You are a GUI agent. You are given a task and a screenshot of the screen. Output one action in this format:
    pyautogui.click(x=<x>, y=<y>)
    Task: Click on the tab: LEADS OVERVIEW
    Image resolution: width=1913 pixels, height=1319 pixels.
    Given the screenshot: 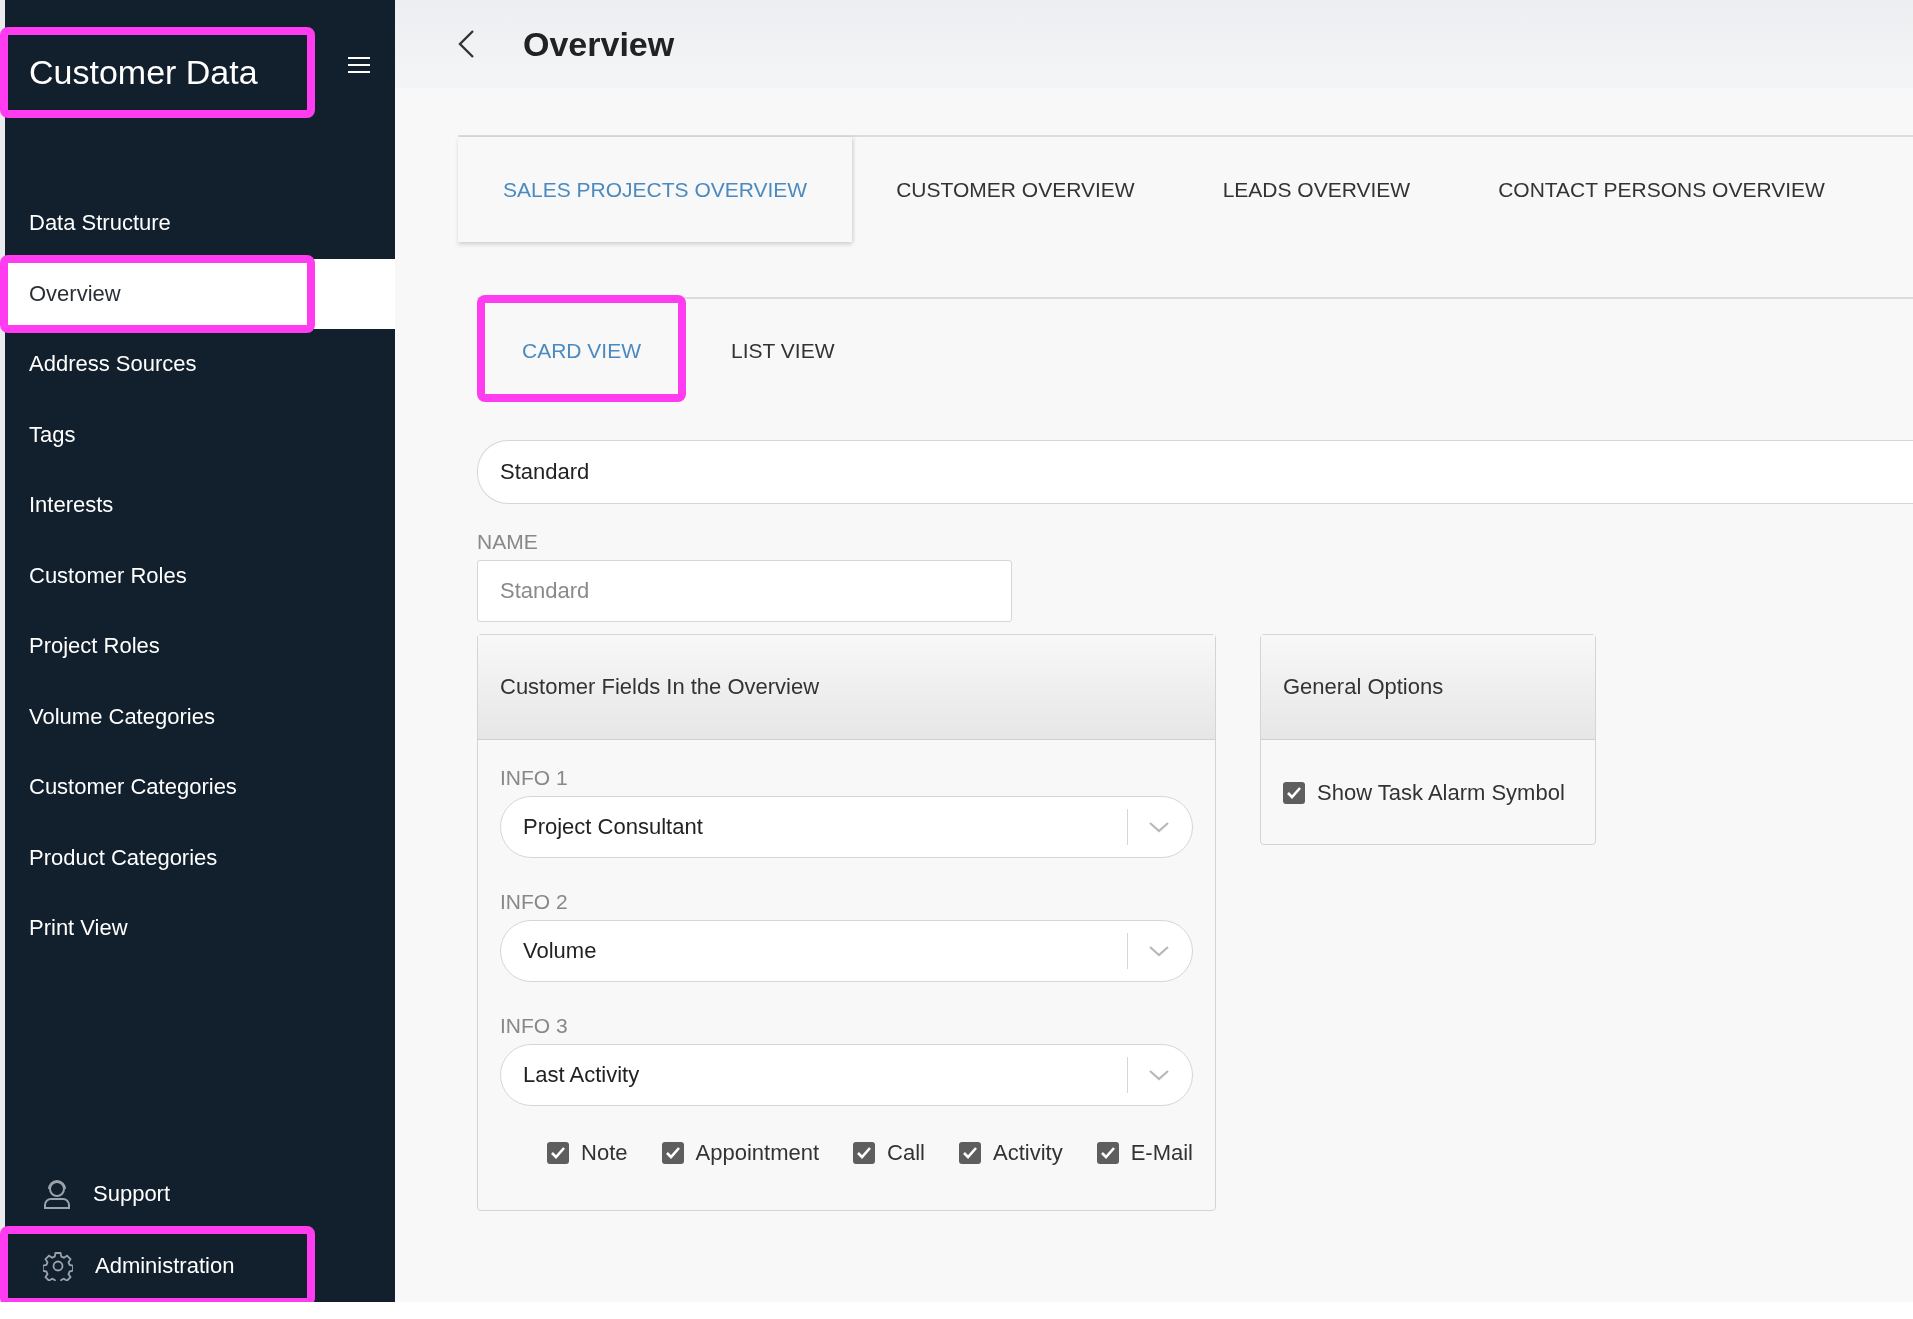 What is the action you would take?
    pyautogui.click(x=1316, y=189)
    